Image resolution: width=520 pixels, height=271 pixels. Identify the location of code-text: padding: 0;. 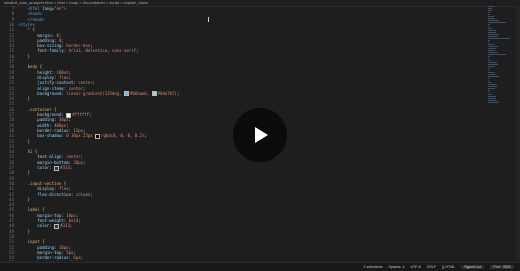
(41, 40).